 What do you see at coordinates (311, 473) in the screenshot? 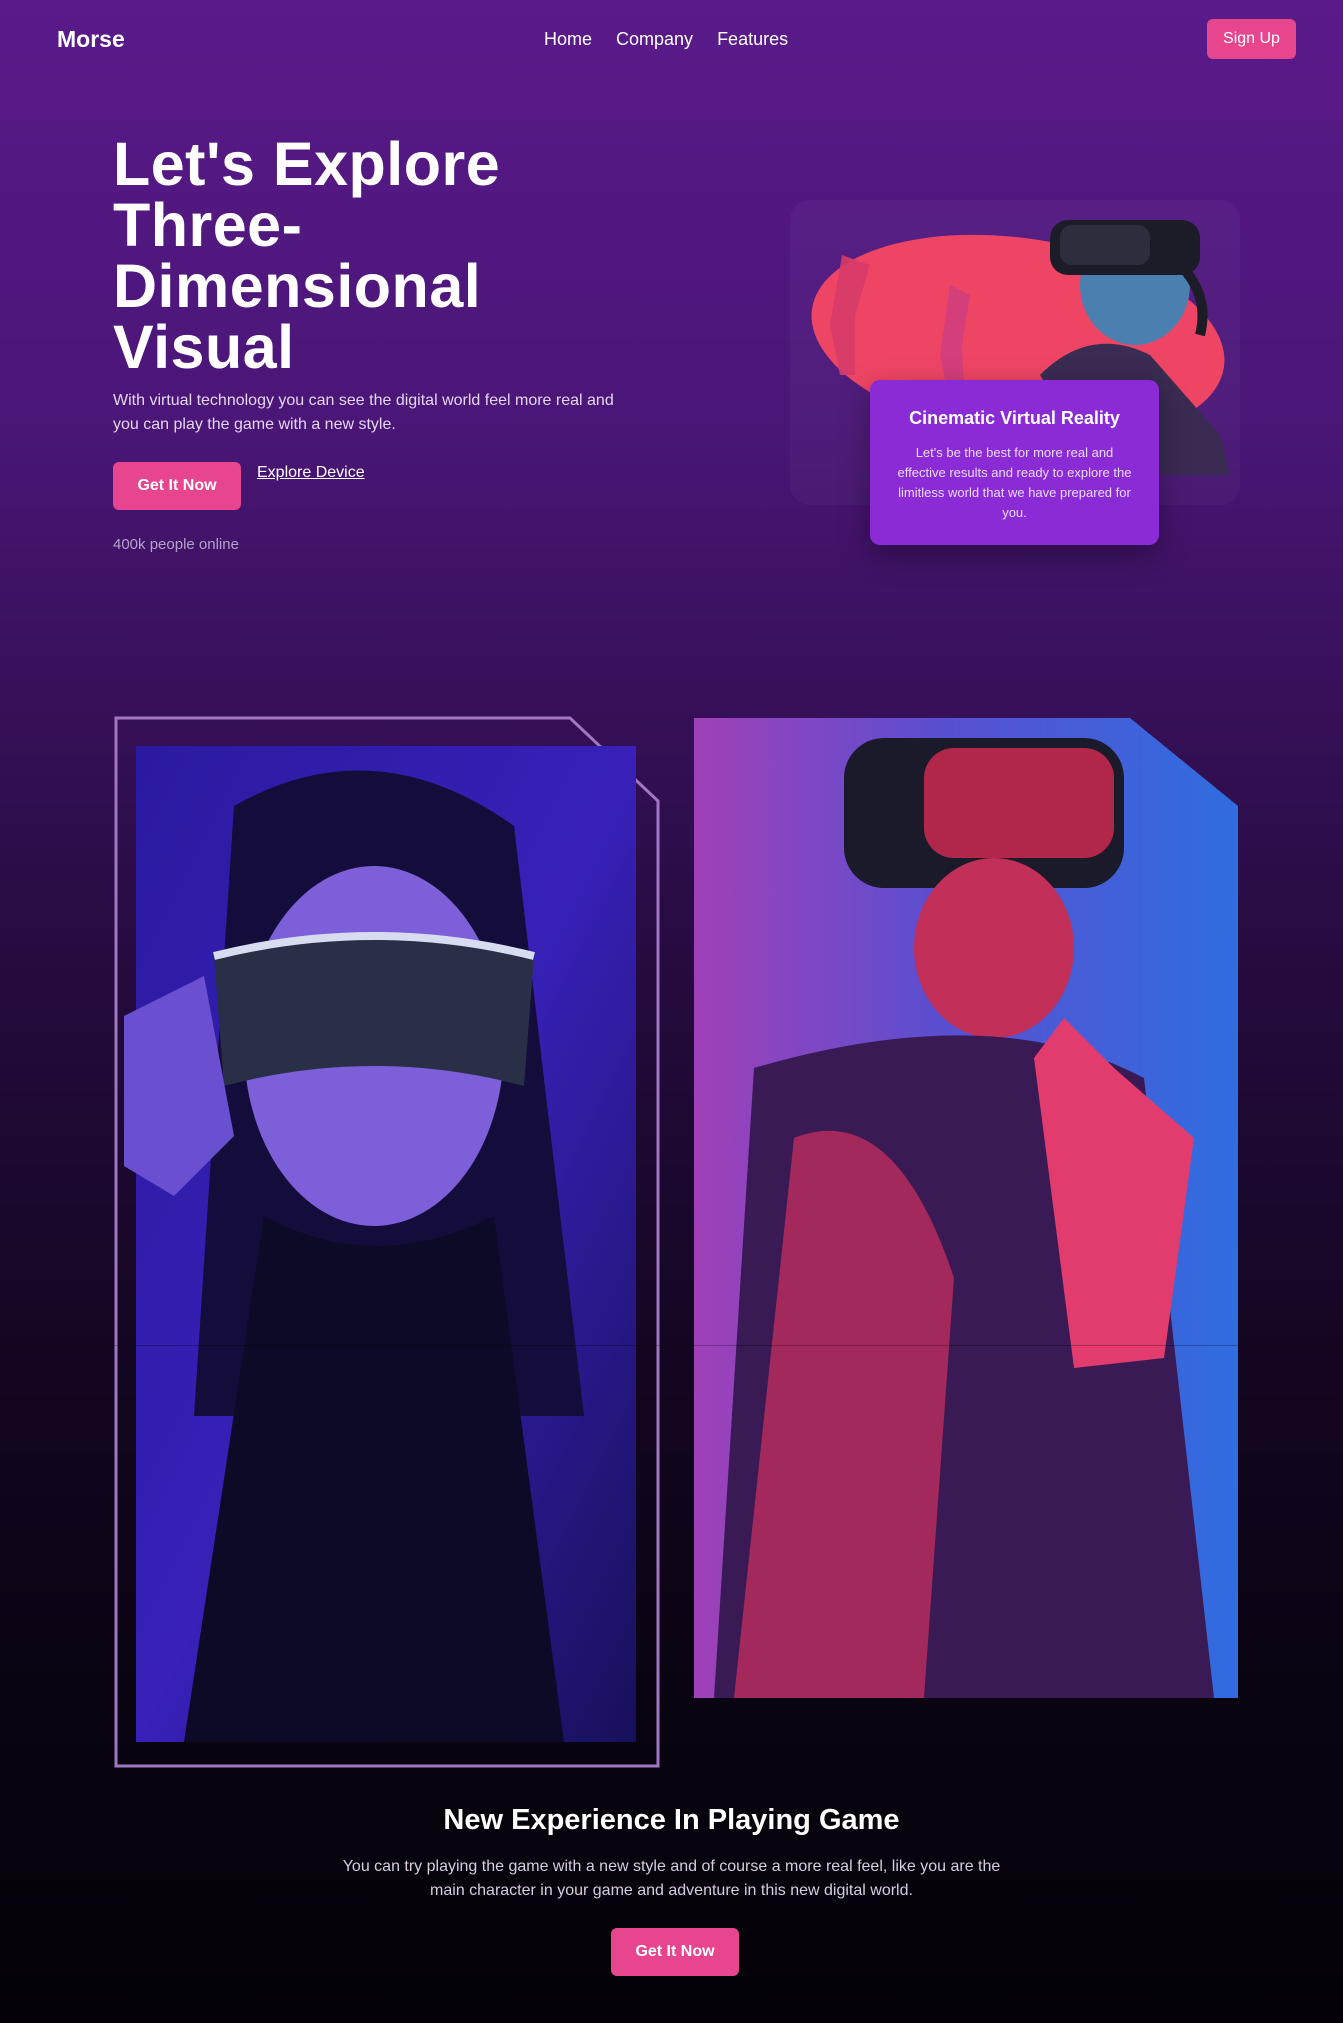
I see `explore-device-link: Explore Device` at bounding box center [311, 473].